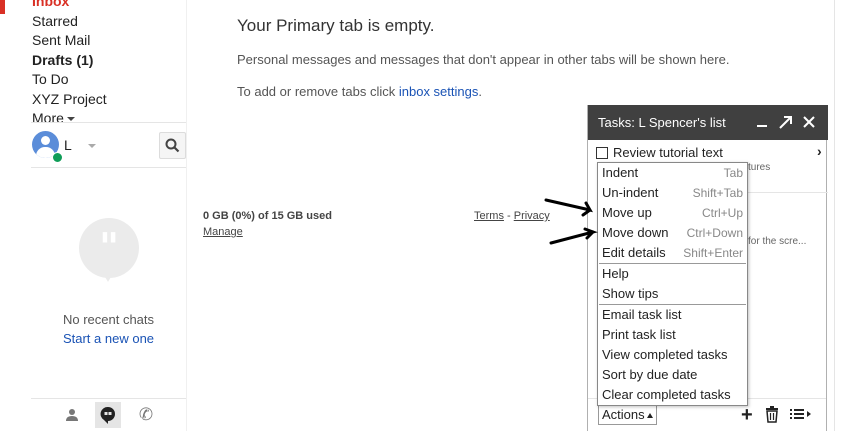  Describe the element at coordinates (714, 233) in the screenshot. I see `menu-item-shortcut: Ctrl+Down` at that location.